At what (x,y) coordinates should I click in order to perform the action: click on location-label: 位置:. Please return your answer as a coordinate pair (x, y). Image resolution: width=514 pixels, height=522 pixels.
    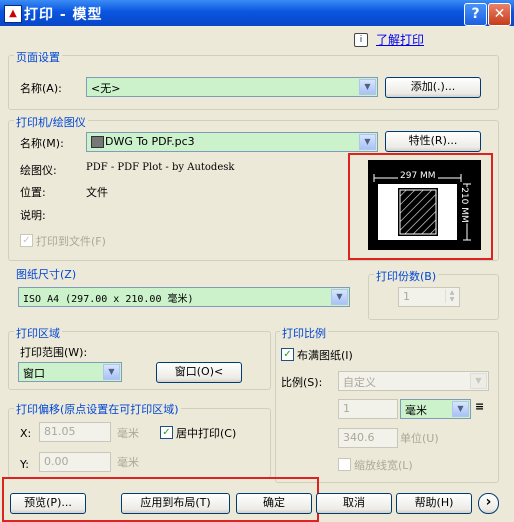
    Looking at the image, I should click on (33, 192).